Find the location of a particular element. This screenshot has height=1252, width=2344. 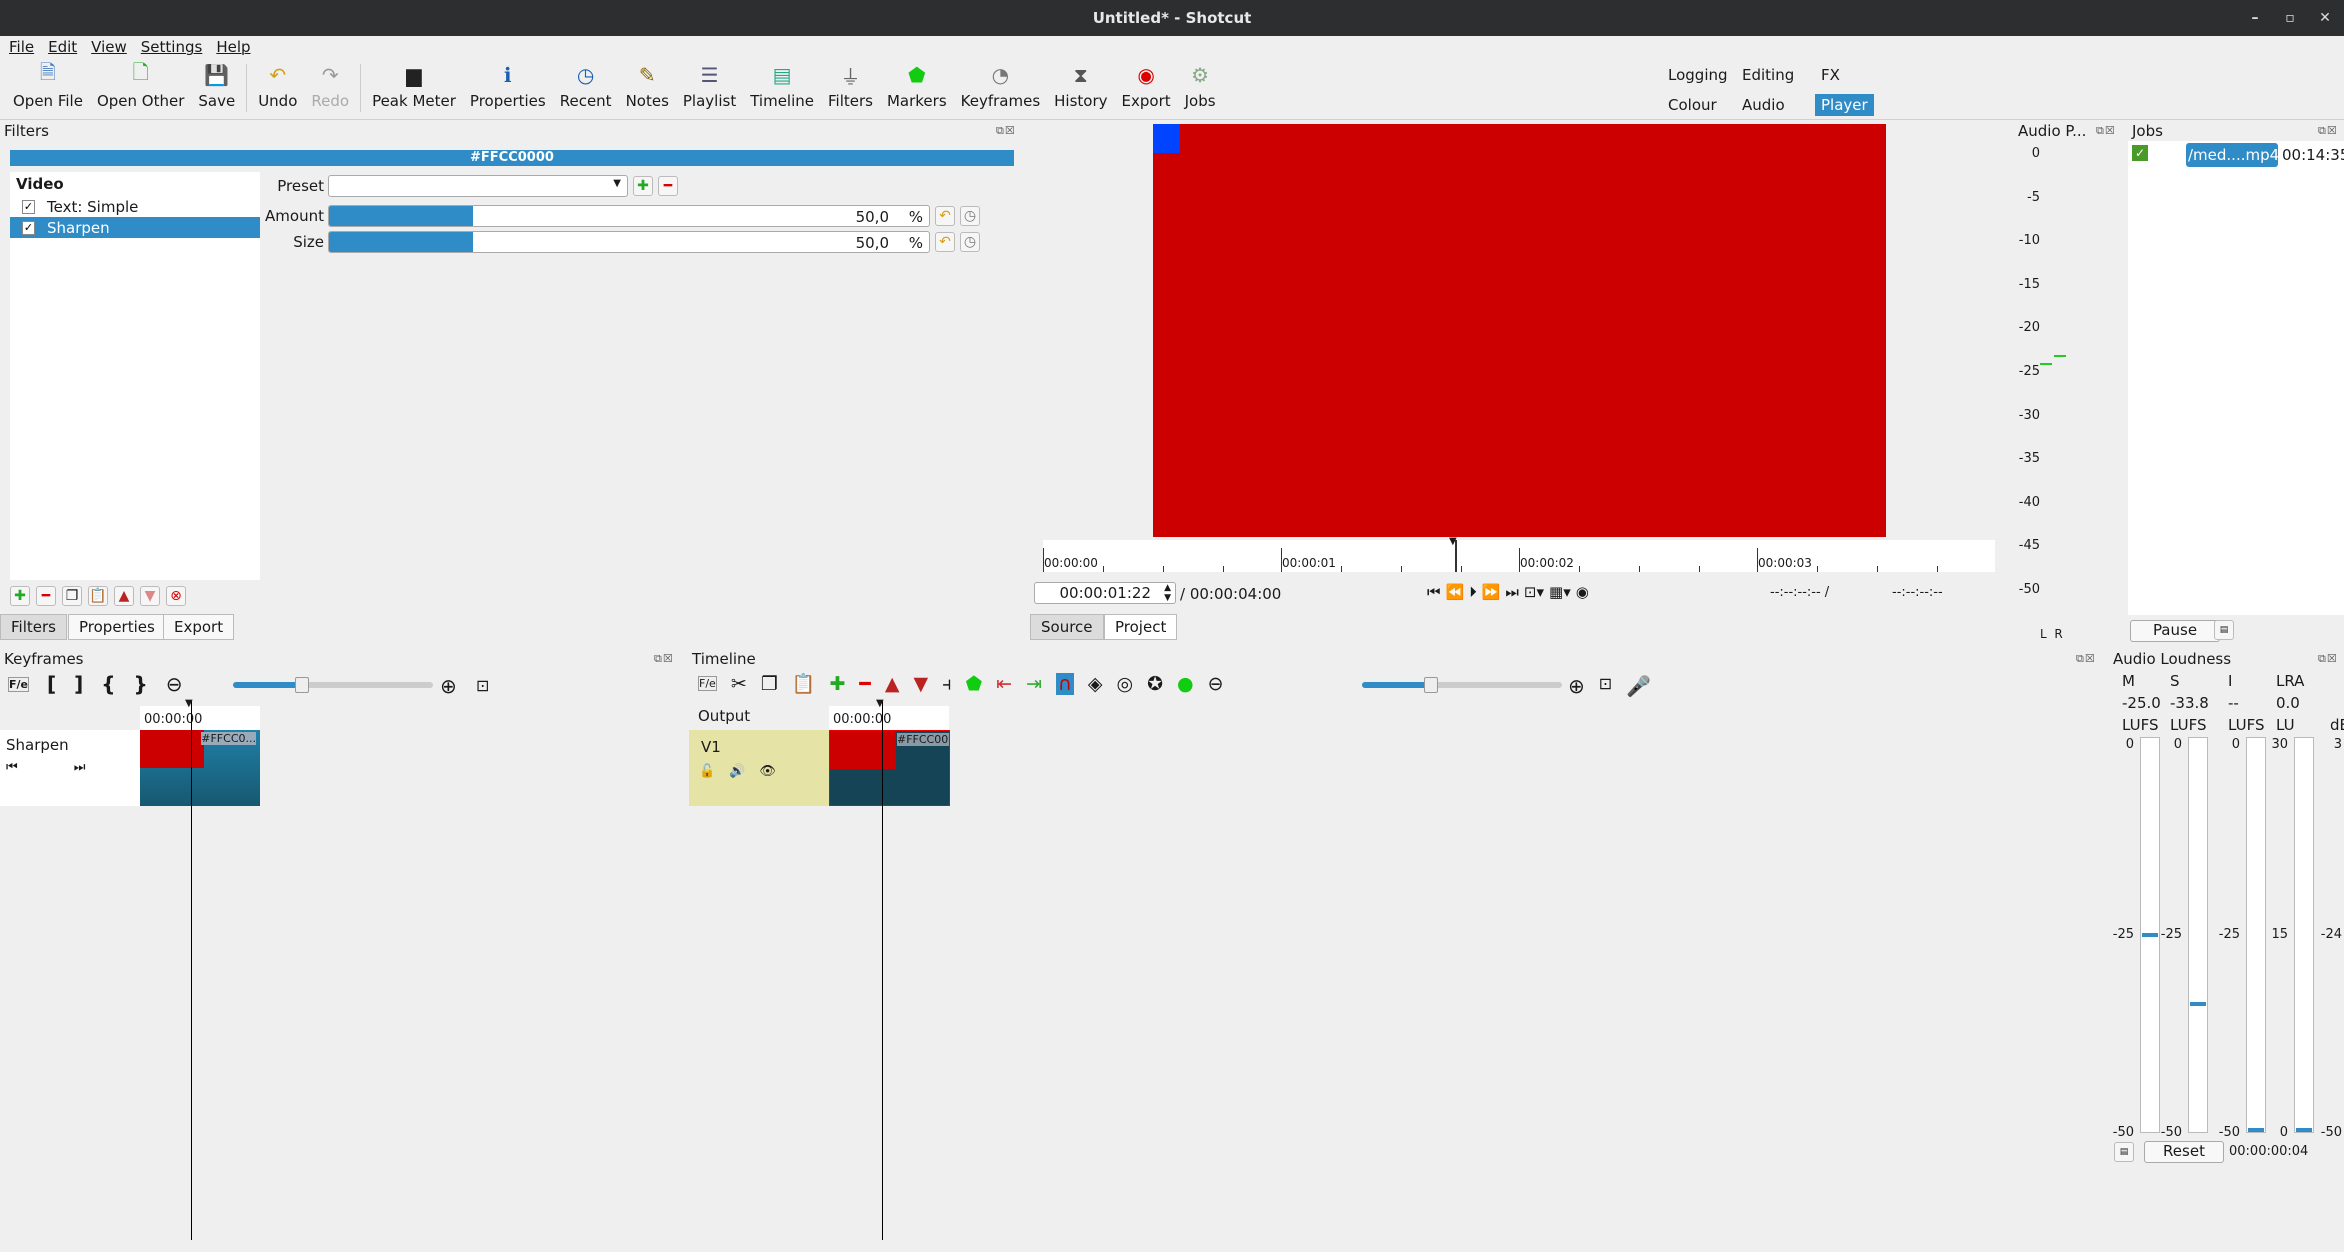

maximize-button: ▫ is located at coordinates (2290, 18).